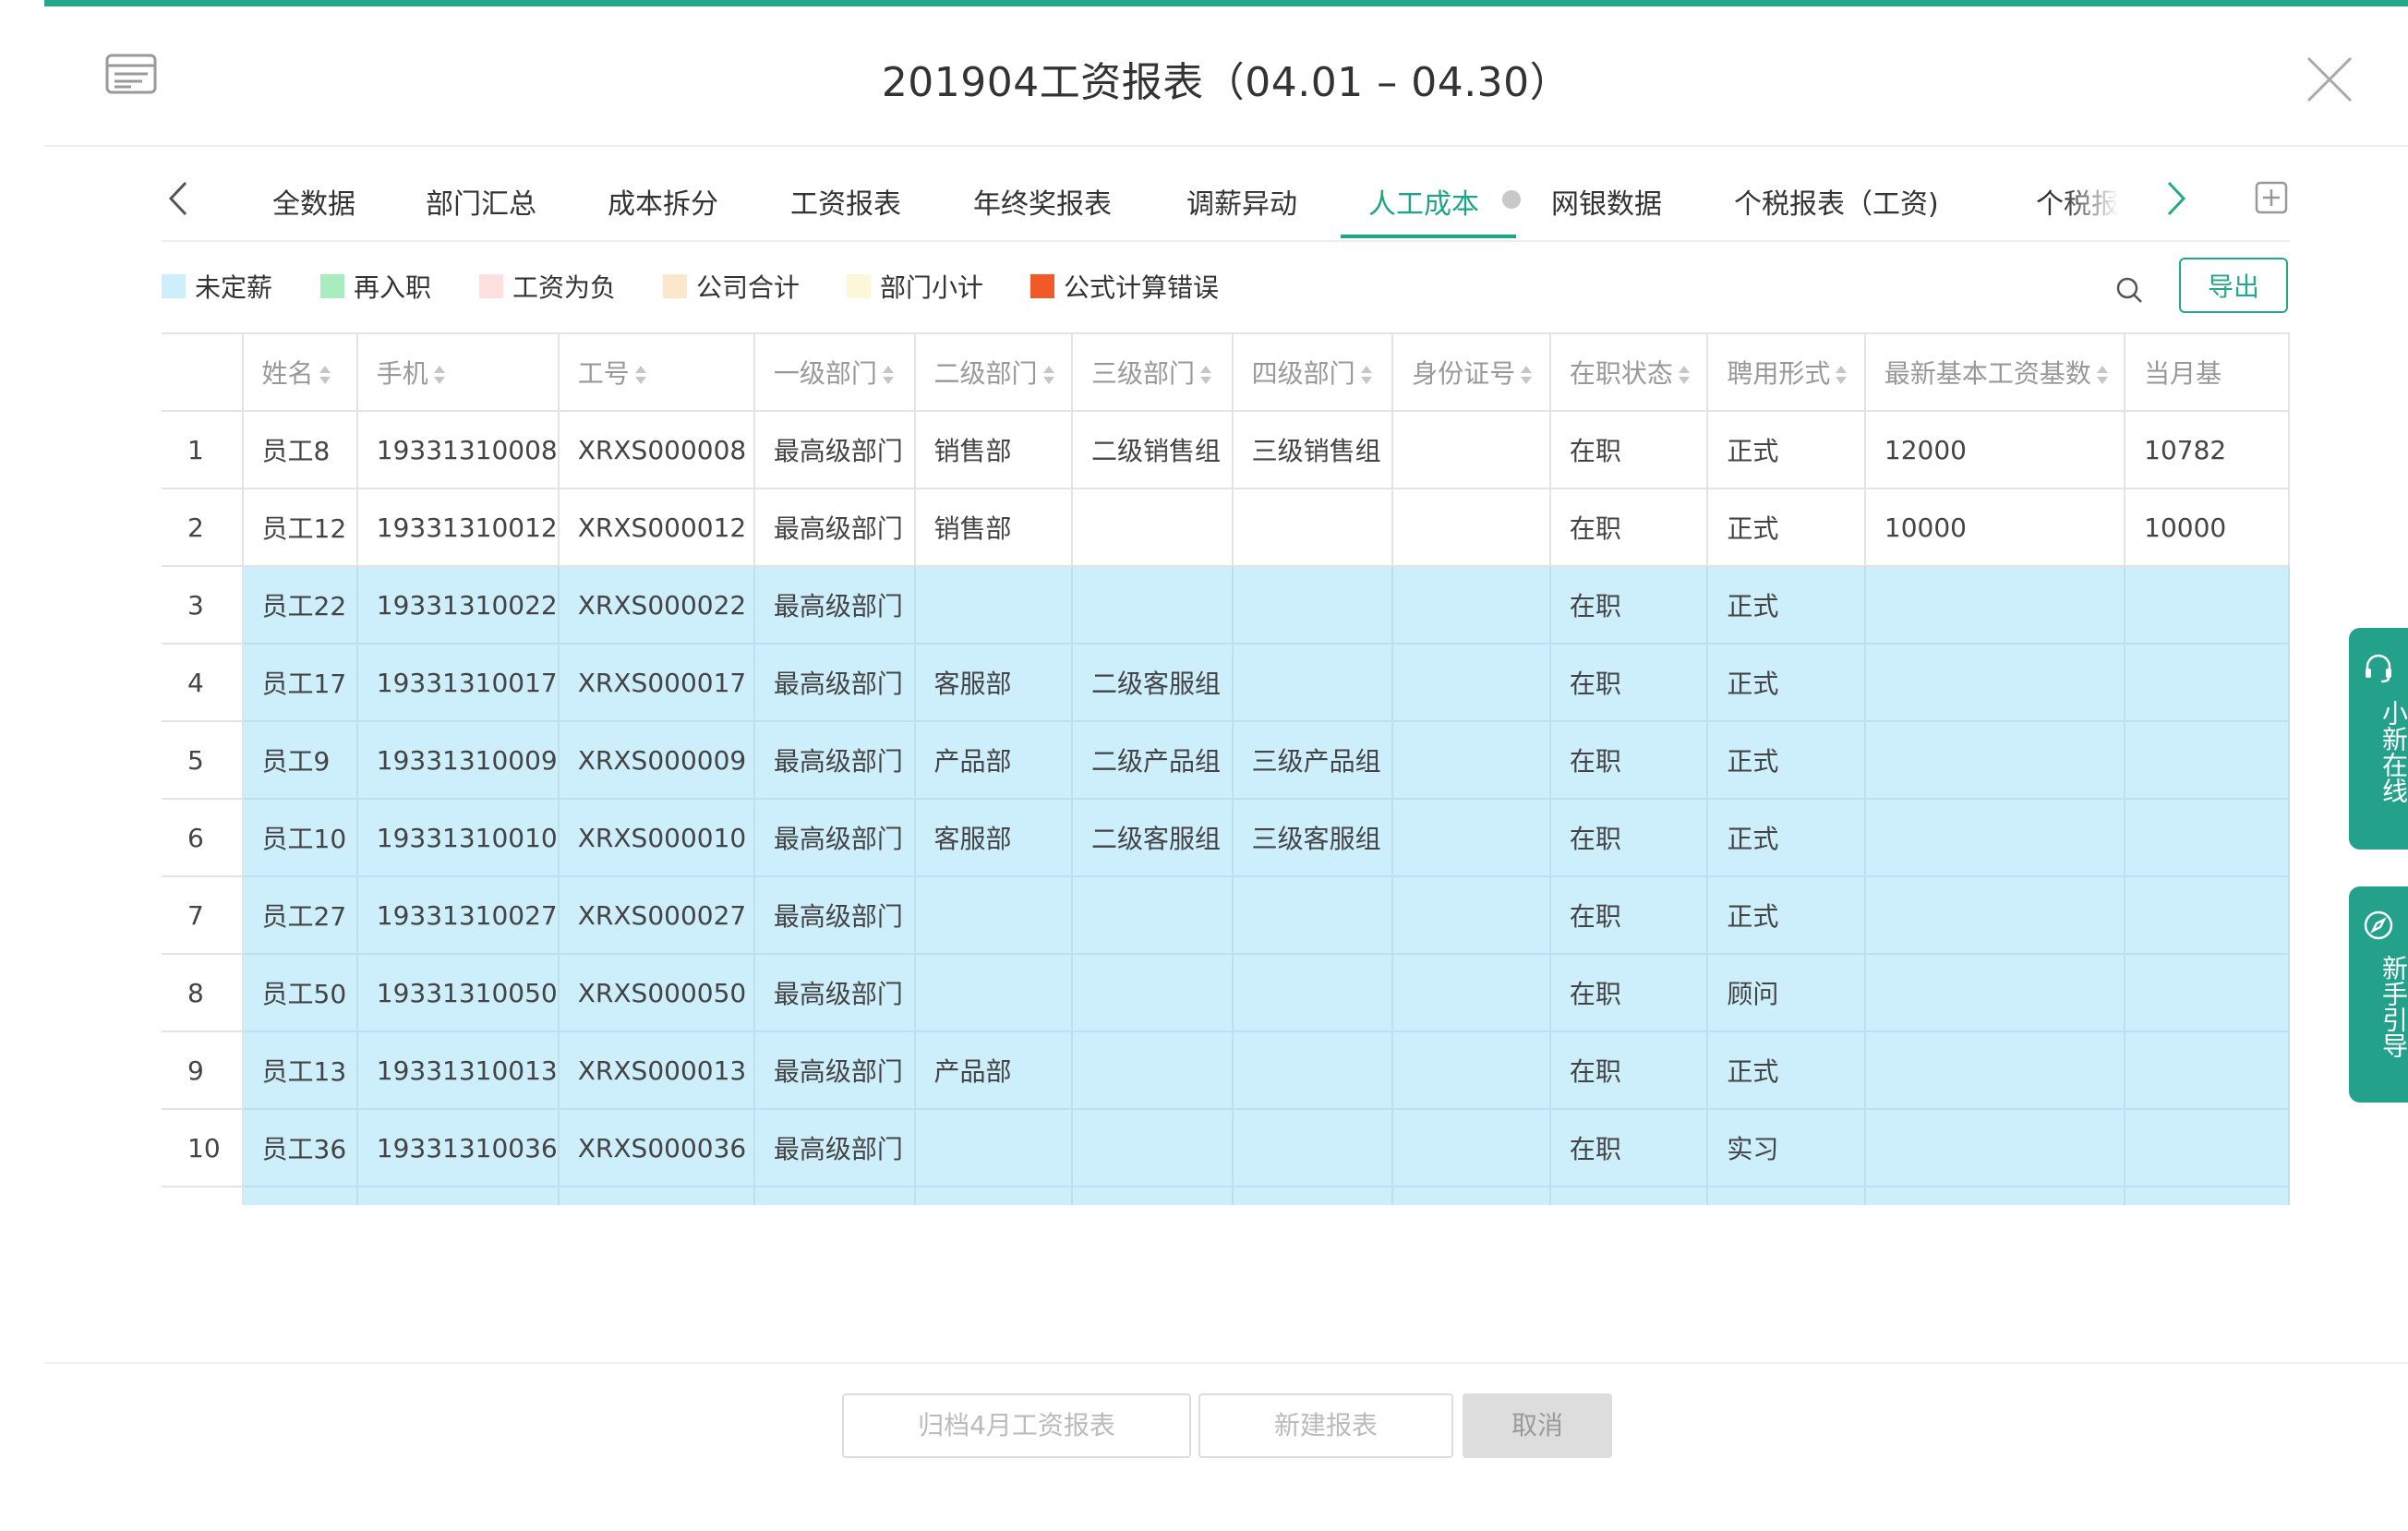 Image resolution: width=2408 pixels, height=1531 pixels. What do you see at coordinates (2129, 290) in the screenshot?
I see `search-icon` at bounding box center [2129, 290].